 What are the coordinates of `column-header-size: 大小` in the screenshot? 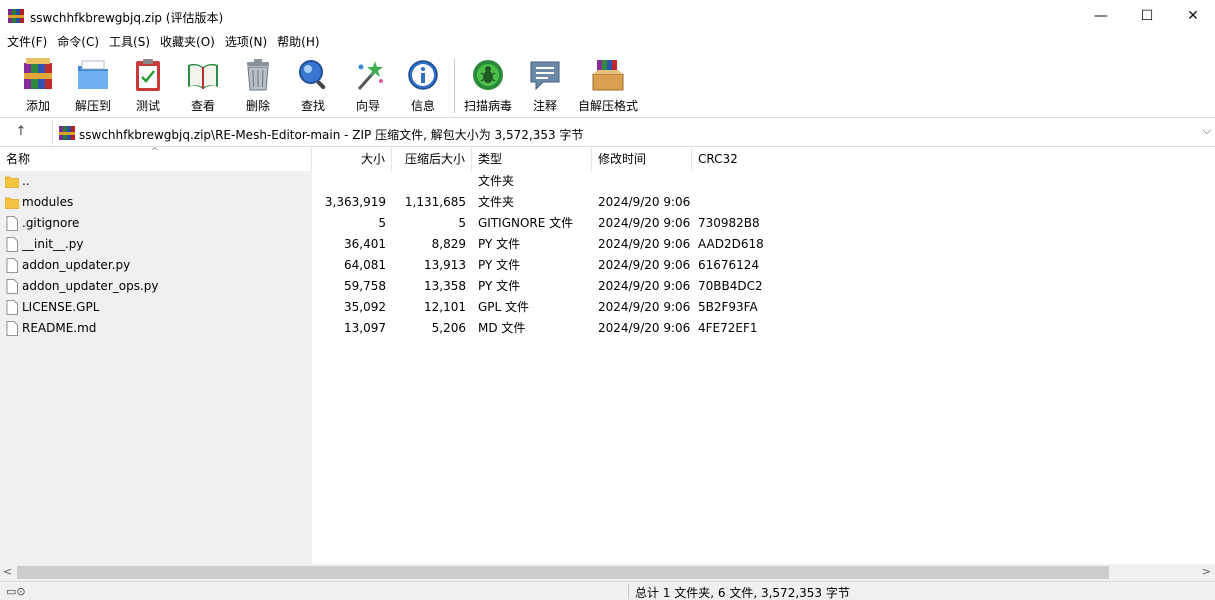 It's located at (352, 159).